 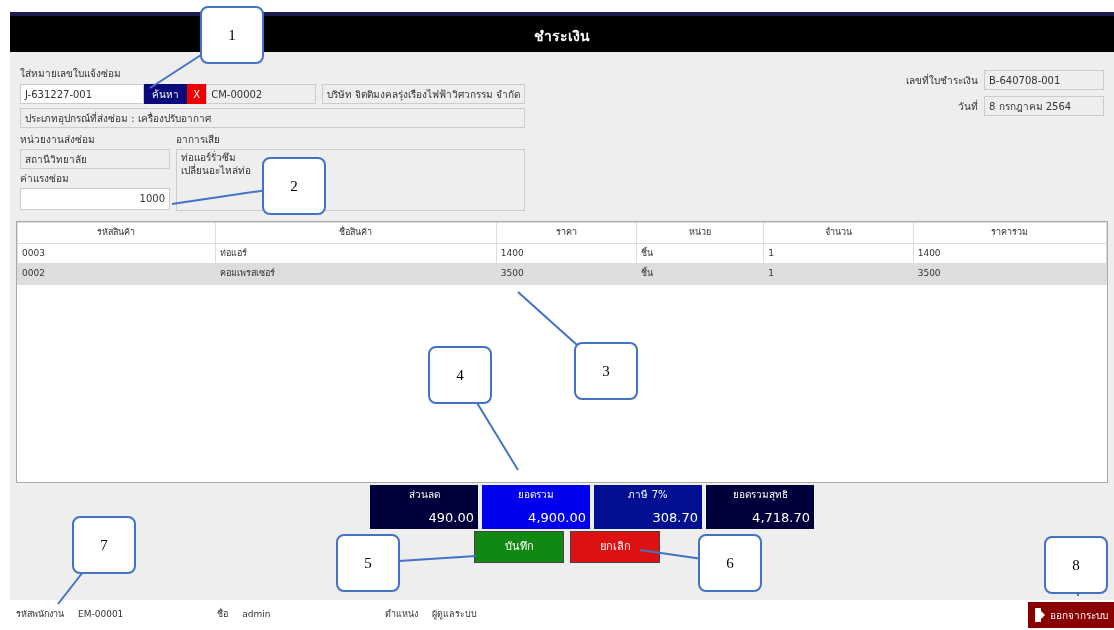 What do you see at coordinates (450, 517) in the screenshot?
I see `total-value: 490.00` at bounding box center [450, 517].